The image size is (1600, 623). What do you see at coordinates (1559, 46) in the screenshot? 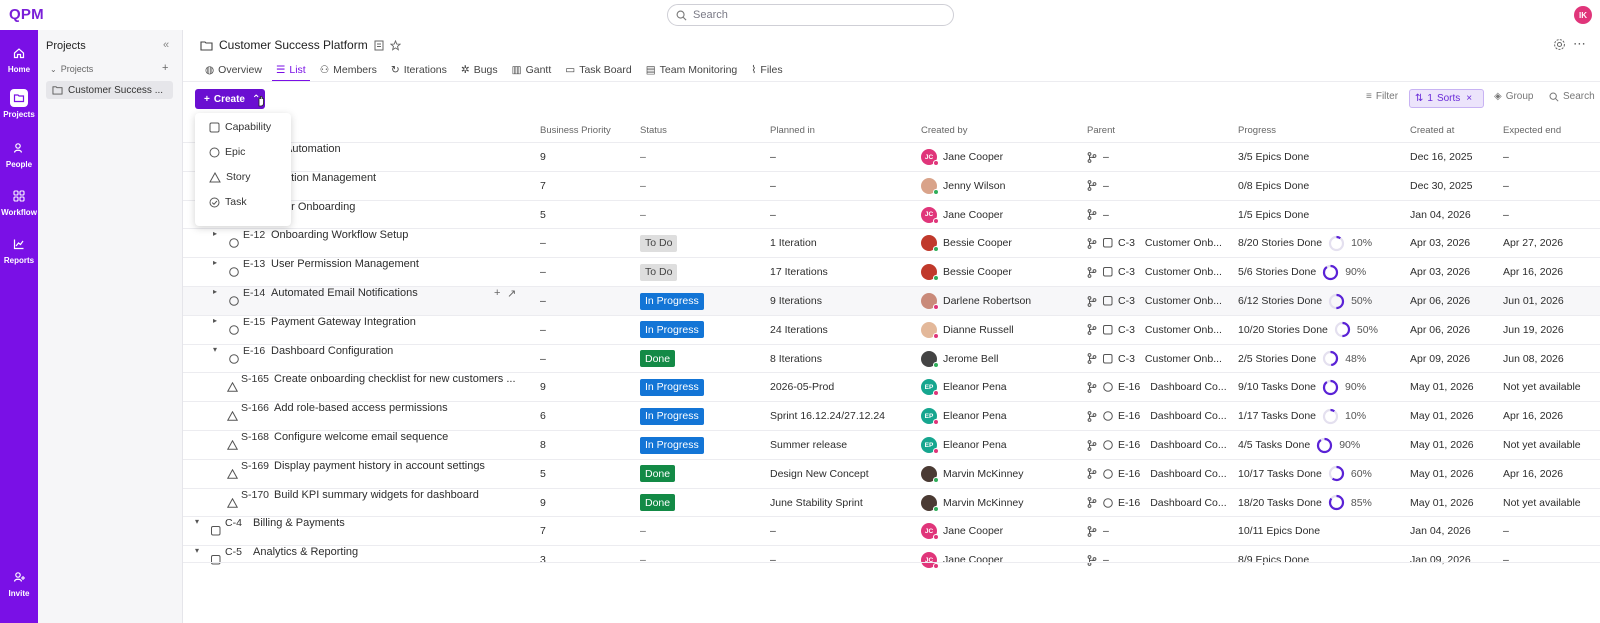
I see `settings-icon` at bounding box center [1559, 46].